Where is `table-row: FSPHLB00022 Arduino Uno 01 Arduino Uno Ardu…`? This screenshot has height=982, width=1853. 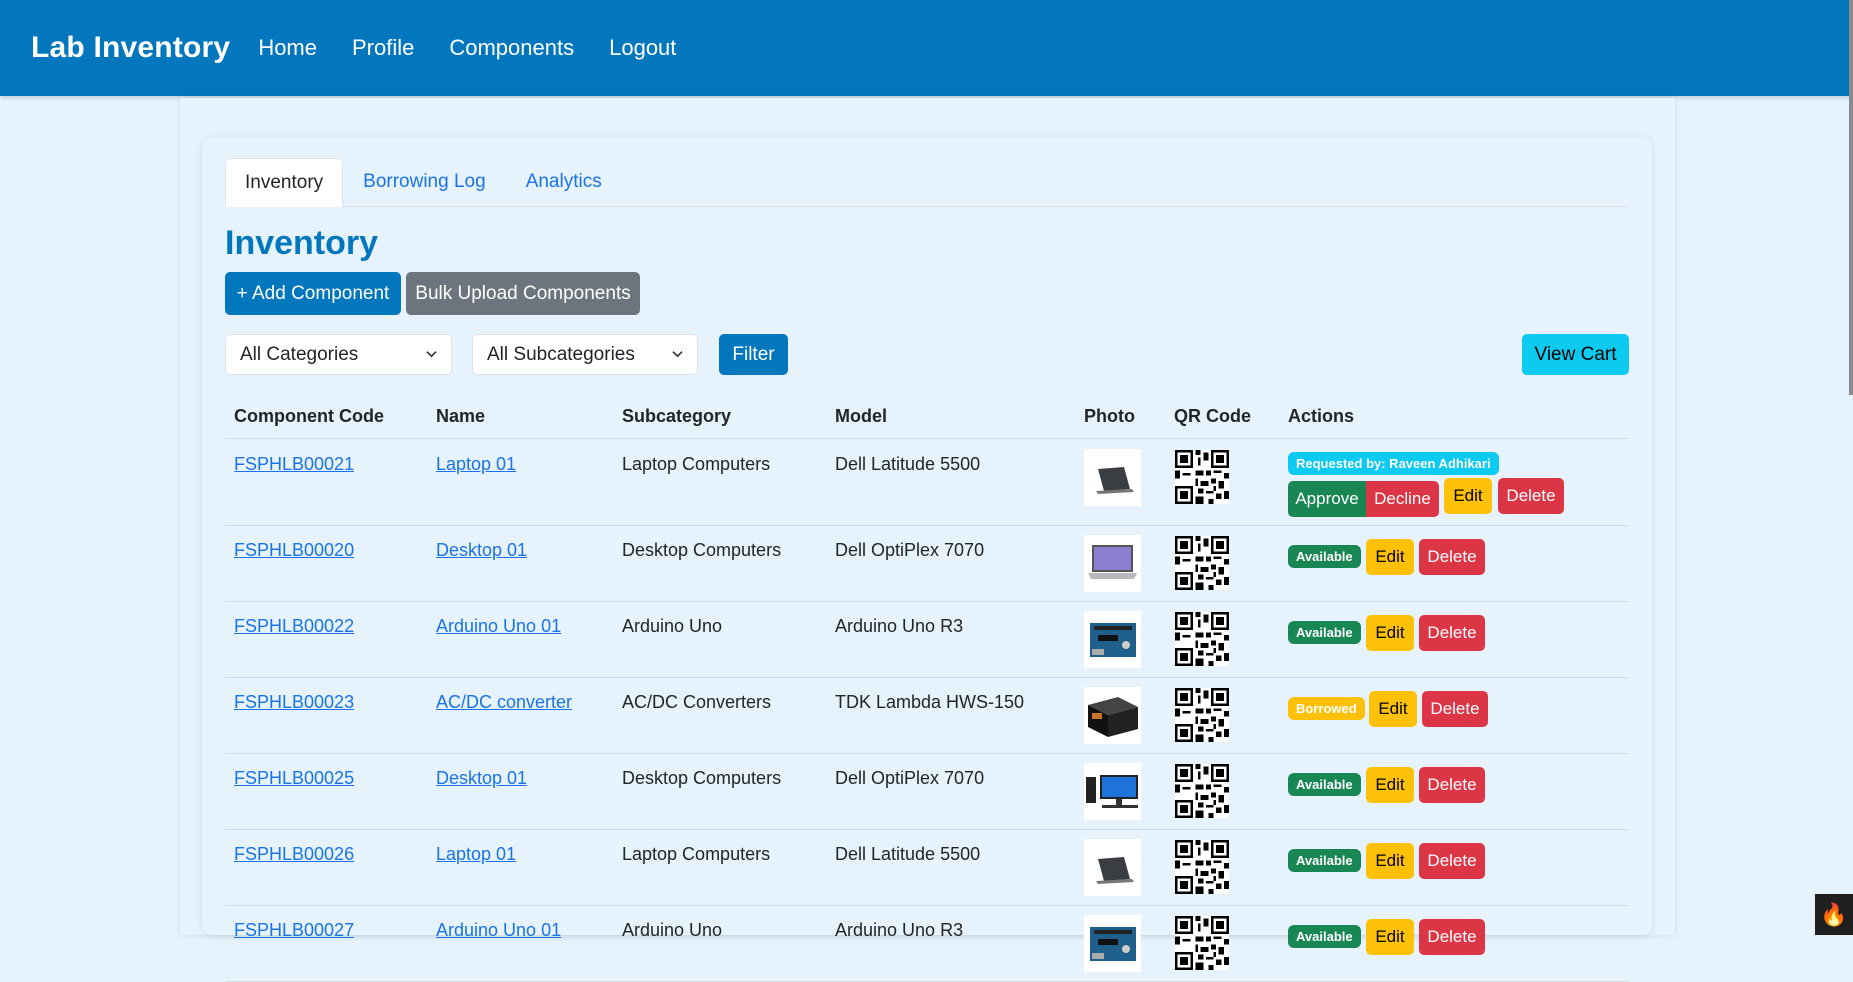 table-row: FSPHLB00022 Arduino Uno 01 Arduino Uno Ardu… is located at coordinates (927, 640).